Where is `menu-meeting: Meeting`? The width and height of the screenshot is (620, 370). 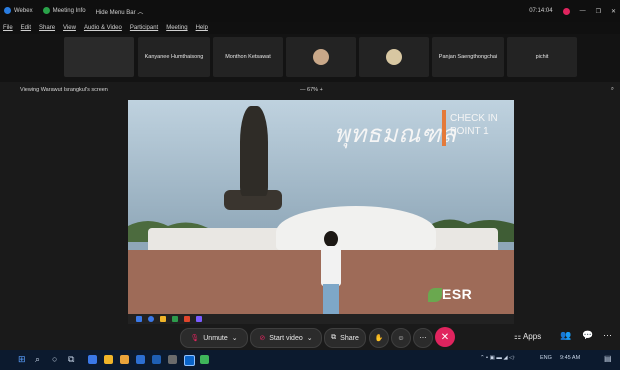 menu-meeting: Meeting is located at coordinates (176, 28).